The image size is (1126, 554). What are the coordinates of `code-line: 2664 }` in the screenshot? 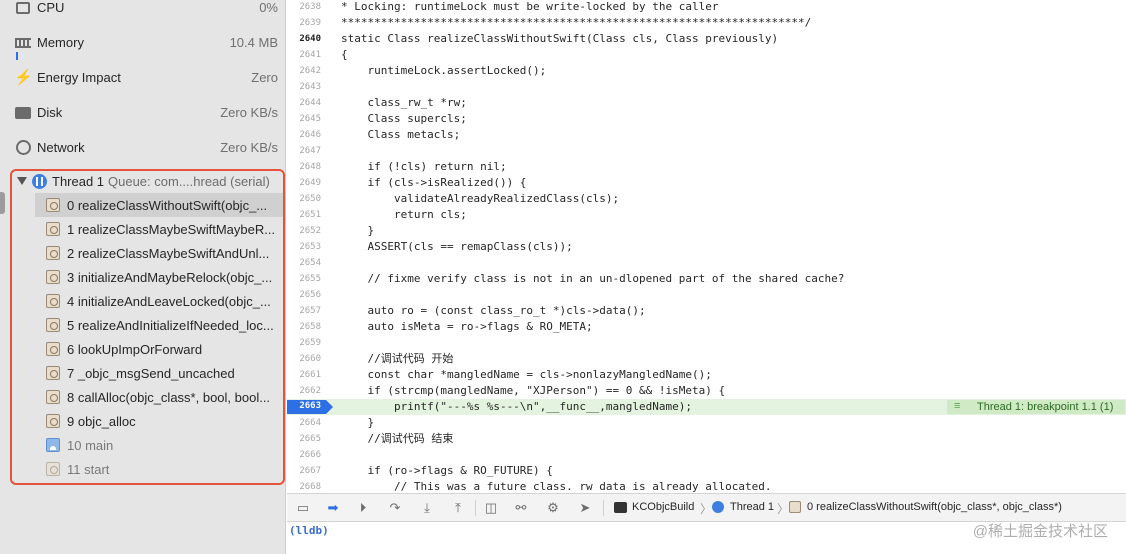 It's located at (706, 423).